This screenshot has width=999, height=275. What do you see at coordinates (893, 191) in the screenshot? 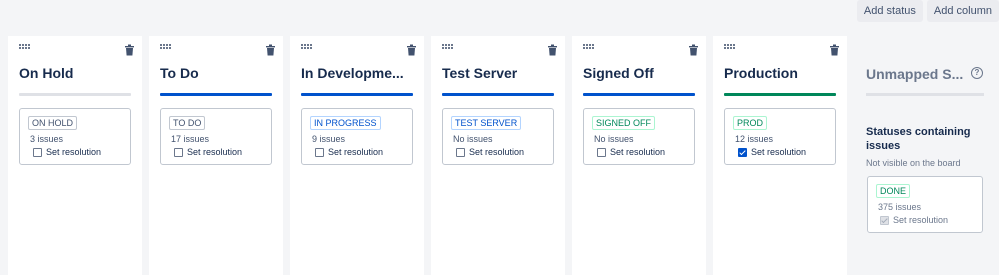
I see `status-lozenge: DONE` at bounding box center [893, 191].